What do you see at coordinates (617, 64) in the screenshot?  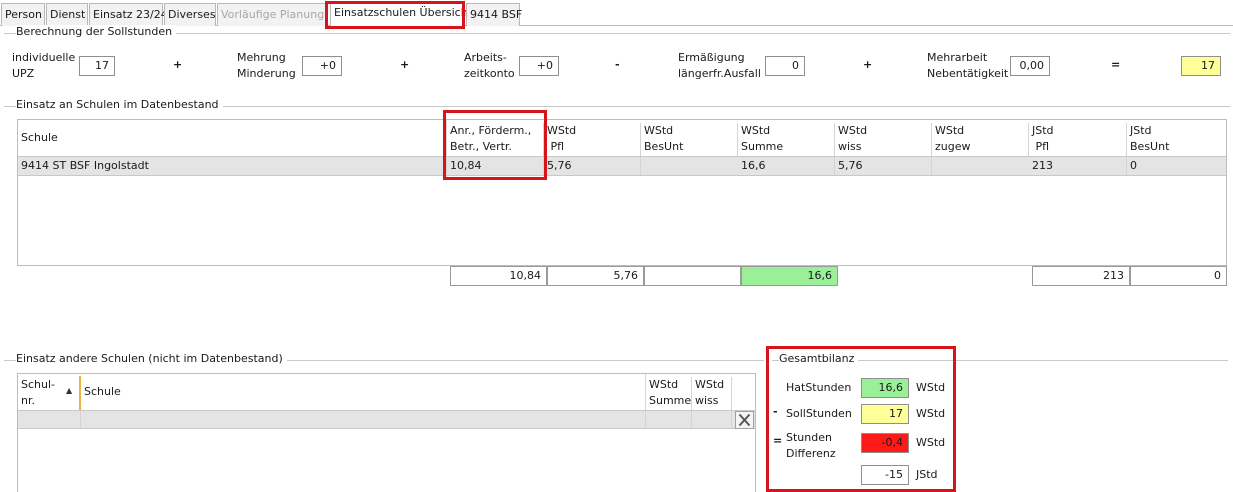 I see `minus-operator: -` at bounding box center [617, 64].